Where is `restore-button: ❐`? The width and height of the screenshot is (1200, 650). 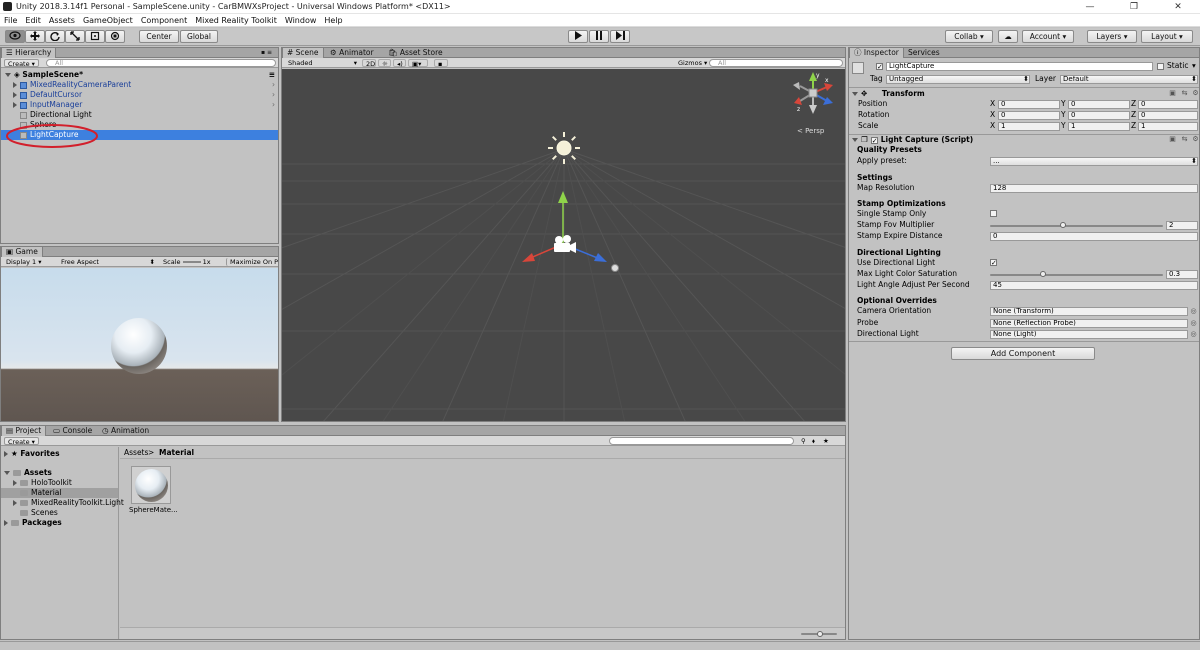 restore-button: ❐ is located at coordinates (1134, 7).